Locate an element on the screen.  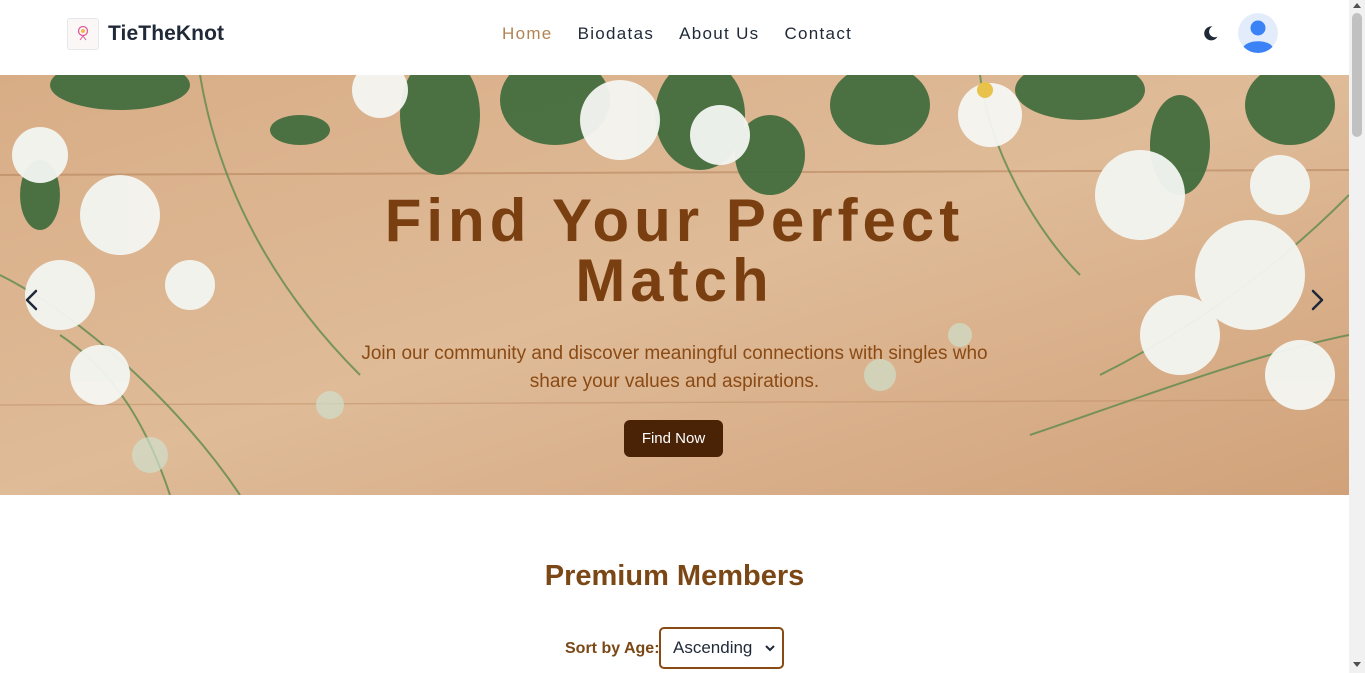
moon-icon is located at coordinates (1210, 33).